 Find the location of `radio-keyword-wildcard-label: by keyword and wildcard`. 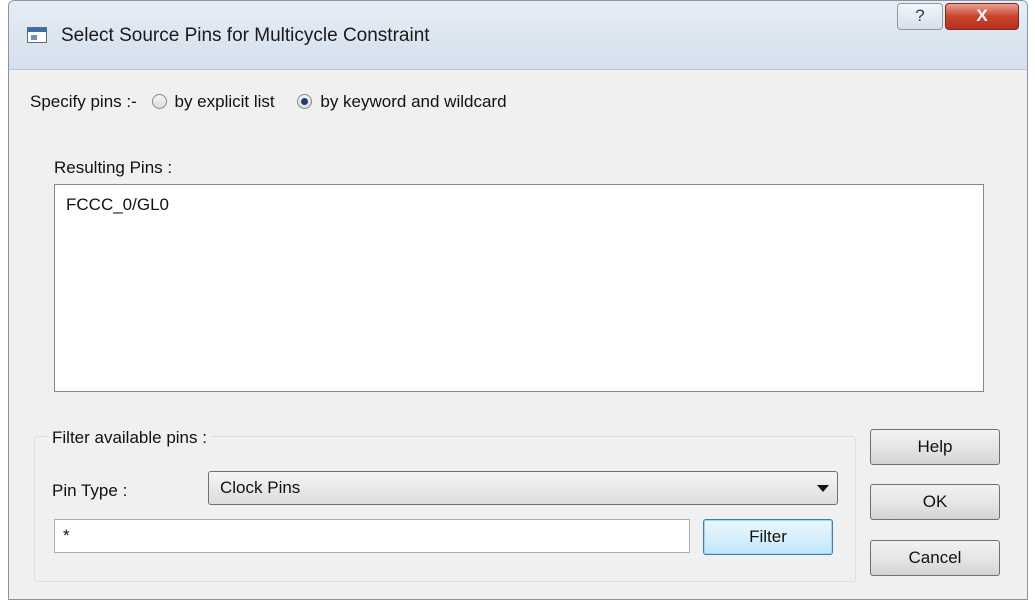

radio-keyword-wildcard-label: by keyword and wildcard is located at coordinates (413, 101).